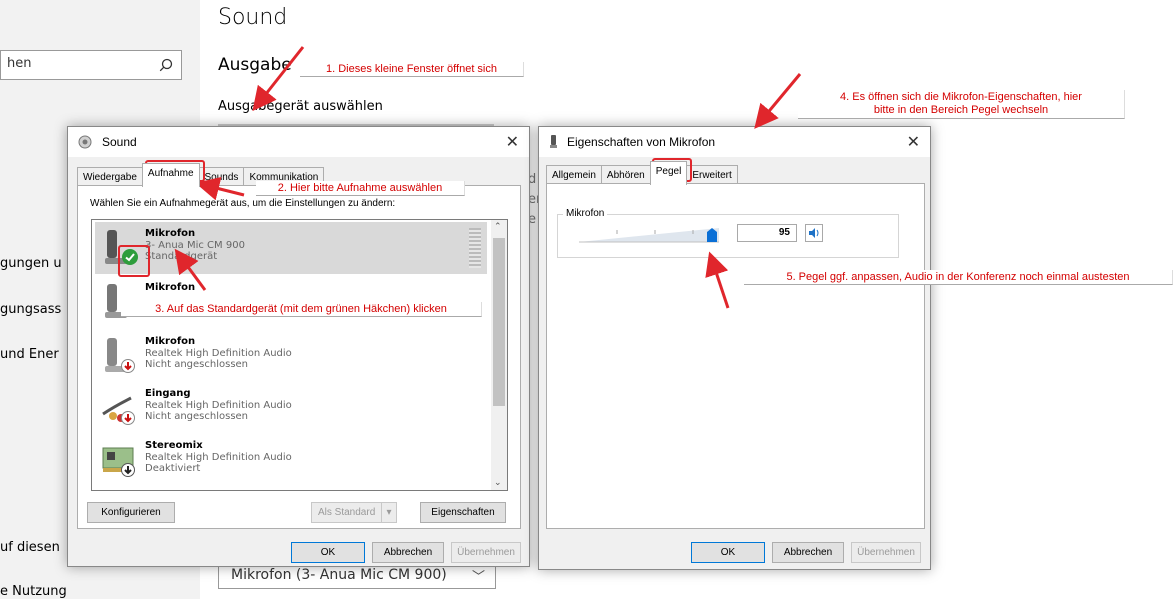 This screenshot has height=599, width=1176. Describe the element at coordinates (767, 233) in the screenshot. I see `level-value-input: 95` at that location.